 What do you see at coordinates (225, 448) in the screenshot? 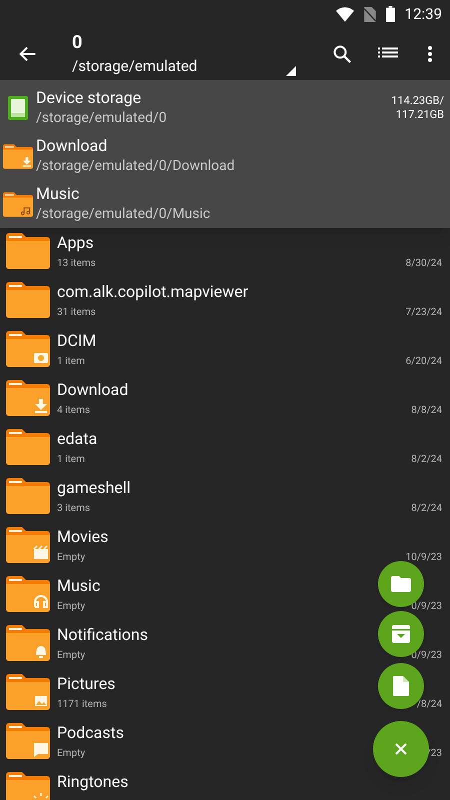
I see `folder-row: edata 1 item 8/2/24` at bounding box center [225, 448].